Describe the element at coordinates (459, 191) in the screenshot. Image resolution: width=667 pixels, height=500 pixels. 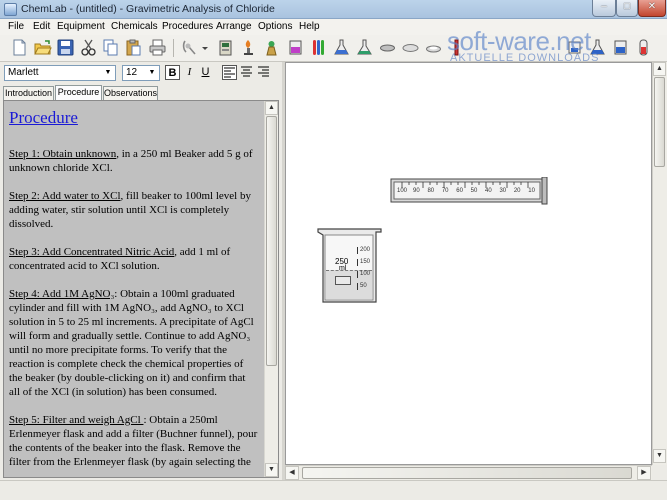
I see `cylinder-tick-label: 60` at that location.